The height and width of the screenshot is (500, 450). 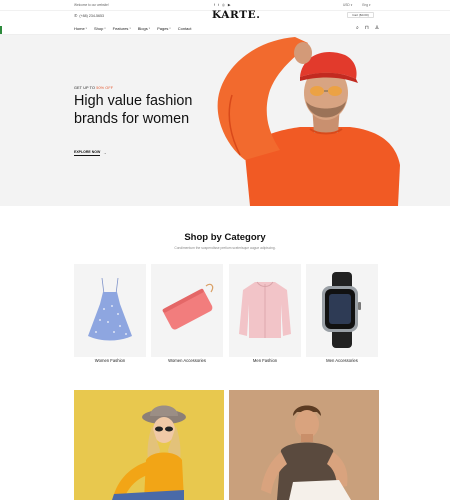 I want to click on explore-label: EXPLORE NOW, so click(x=87, y=153).